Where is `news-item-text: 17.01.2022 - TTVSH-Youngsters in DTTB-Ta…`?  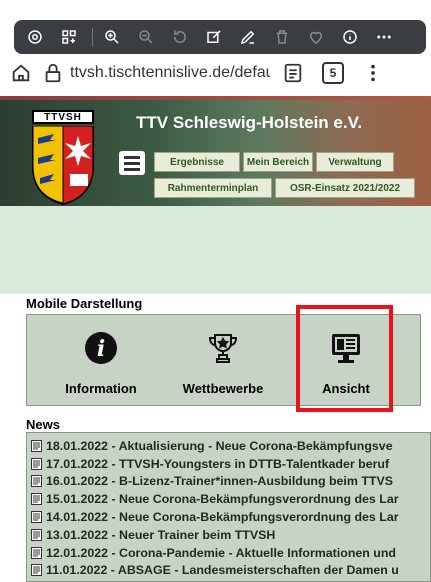 news-item-text: 17.01.2022 - TTVSH-Youngsters in DTTB-Ta… is located at coordinates (218, 463).